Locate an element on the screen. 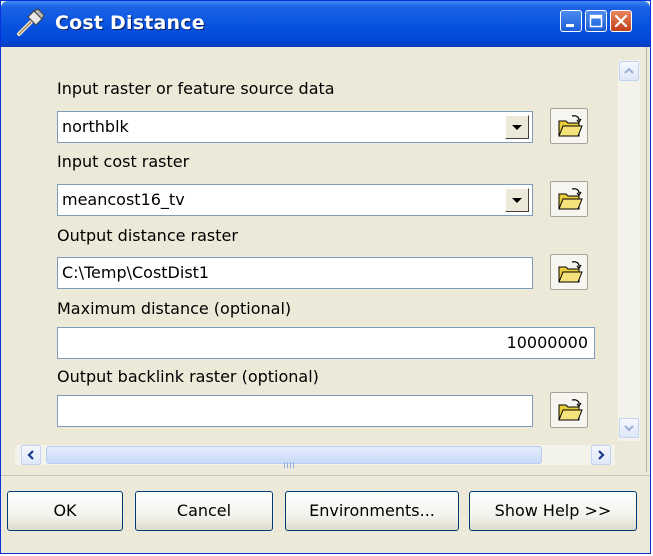  input-source-value: northblk is located at coordinates (95, 126).